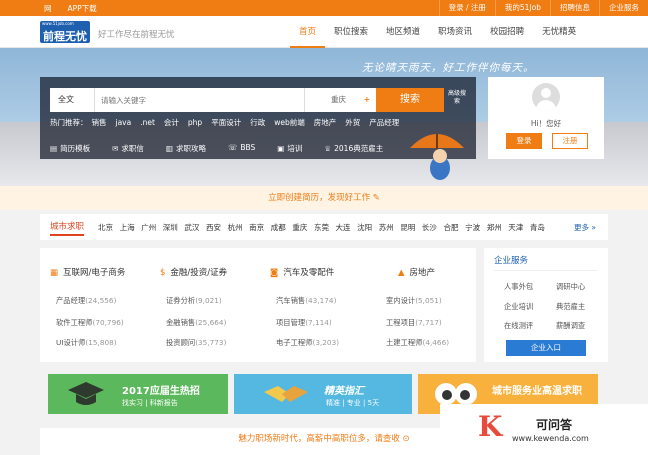  I want to click on tool-training: ▣ 培训, so click(289, 148).